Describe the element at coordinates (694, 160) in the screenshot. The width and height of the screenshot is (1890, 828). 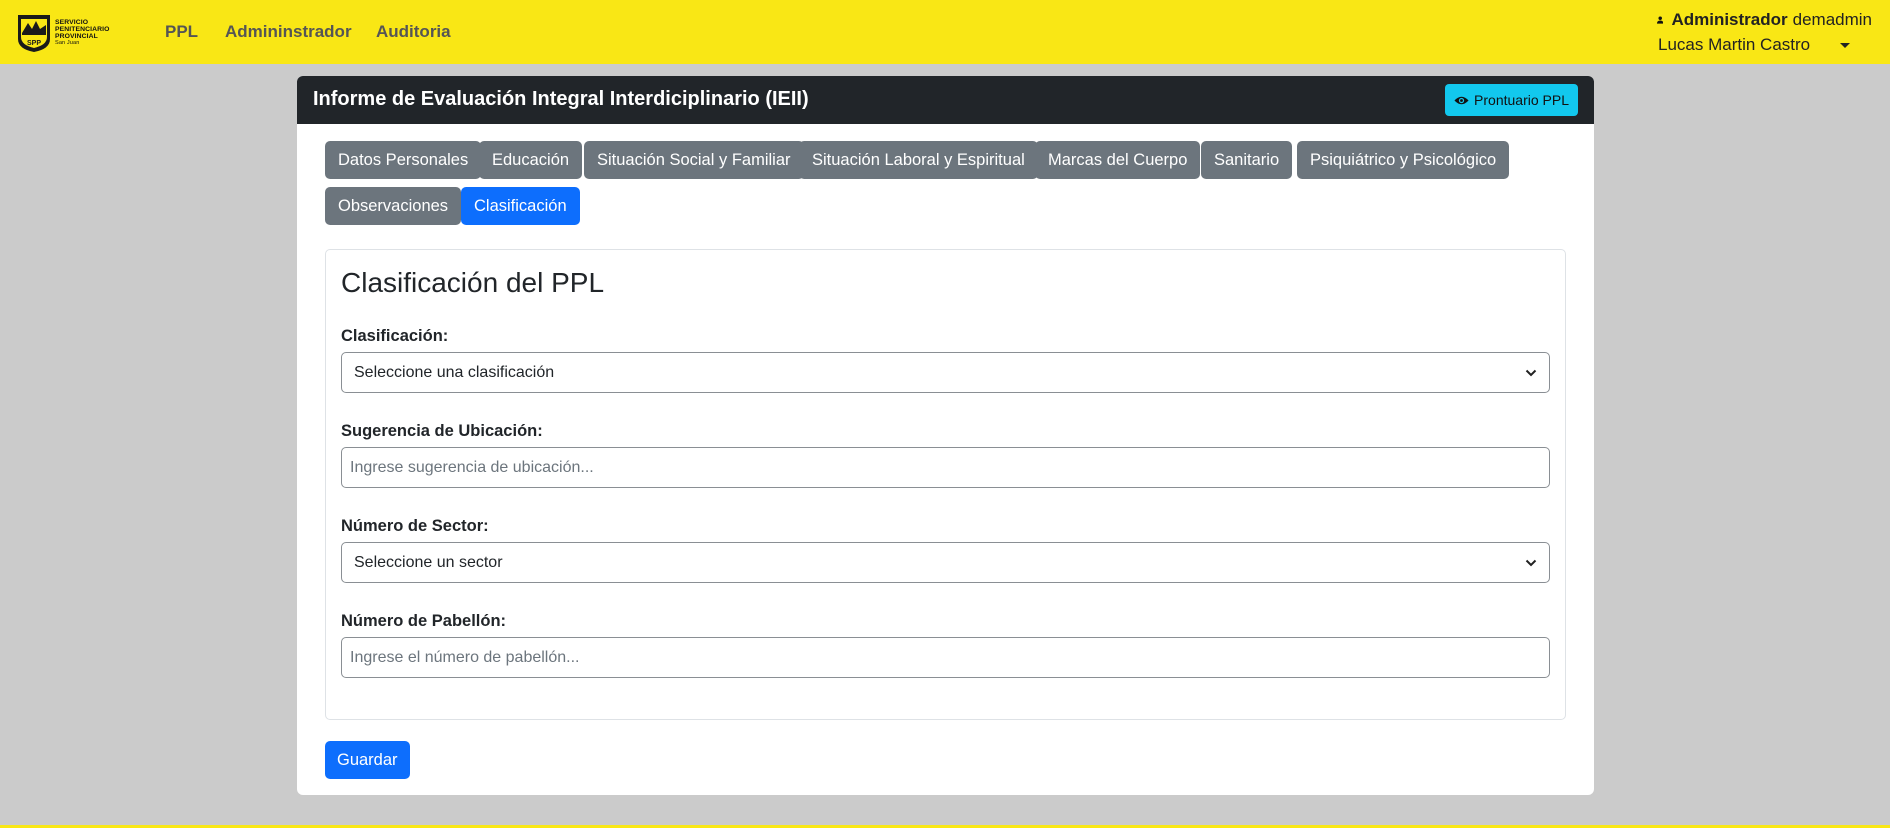
I see `tab-situacion-social-familiar: Situación Social y Familiar` at that location.